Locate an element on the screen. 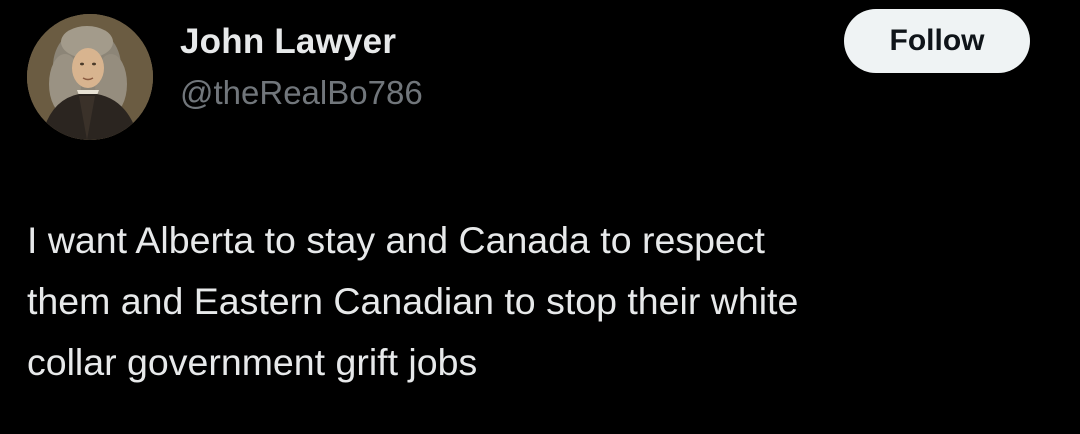 The image size is (1080, 434). portrait-avatar-icon is located at coordinates (90, 77).